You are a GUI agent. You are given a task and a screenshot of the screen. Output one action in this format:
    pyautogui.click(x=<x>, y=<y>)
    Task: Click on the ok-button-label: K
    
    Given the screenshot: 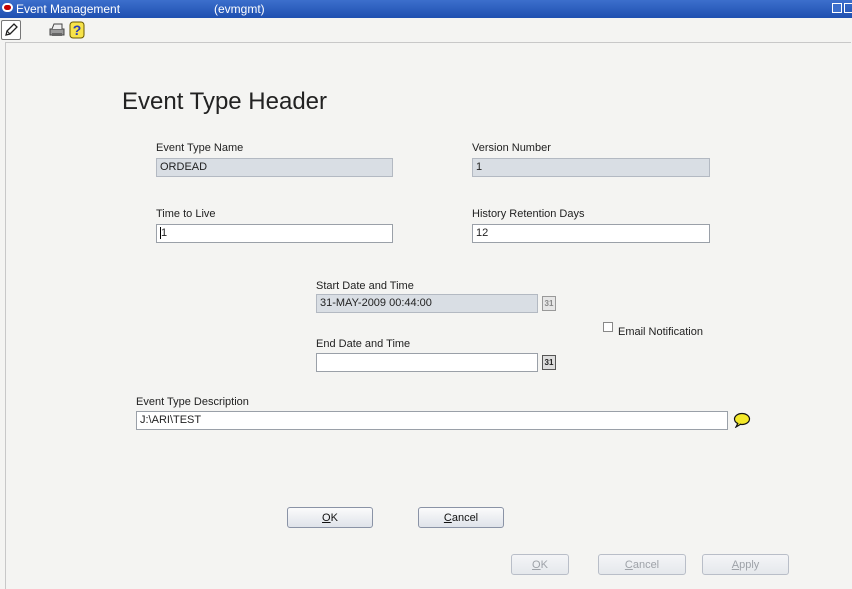 What is the action you would take?
    pyautogui.click(x=334, y=517)
    